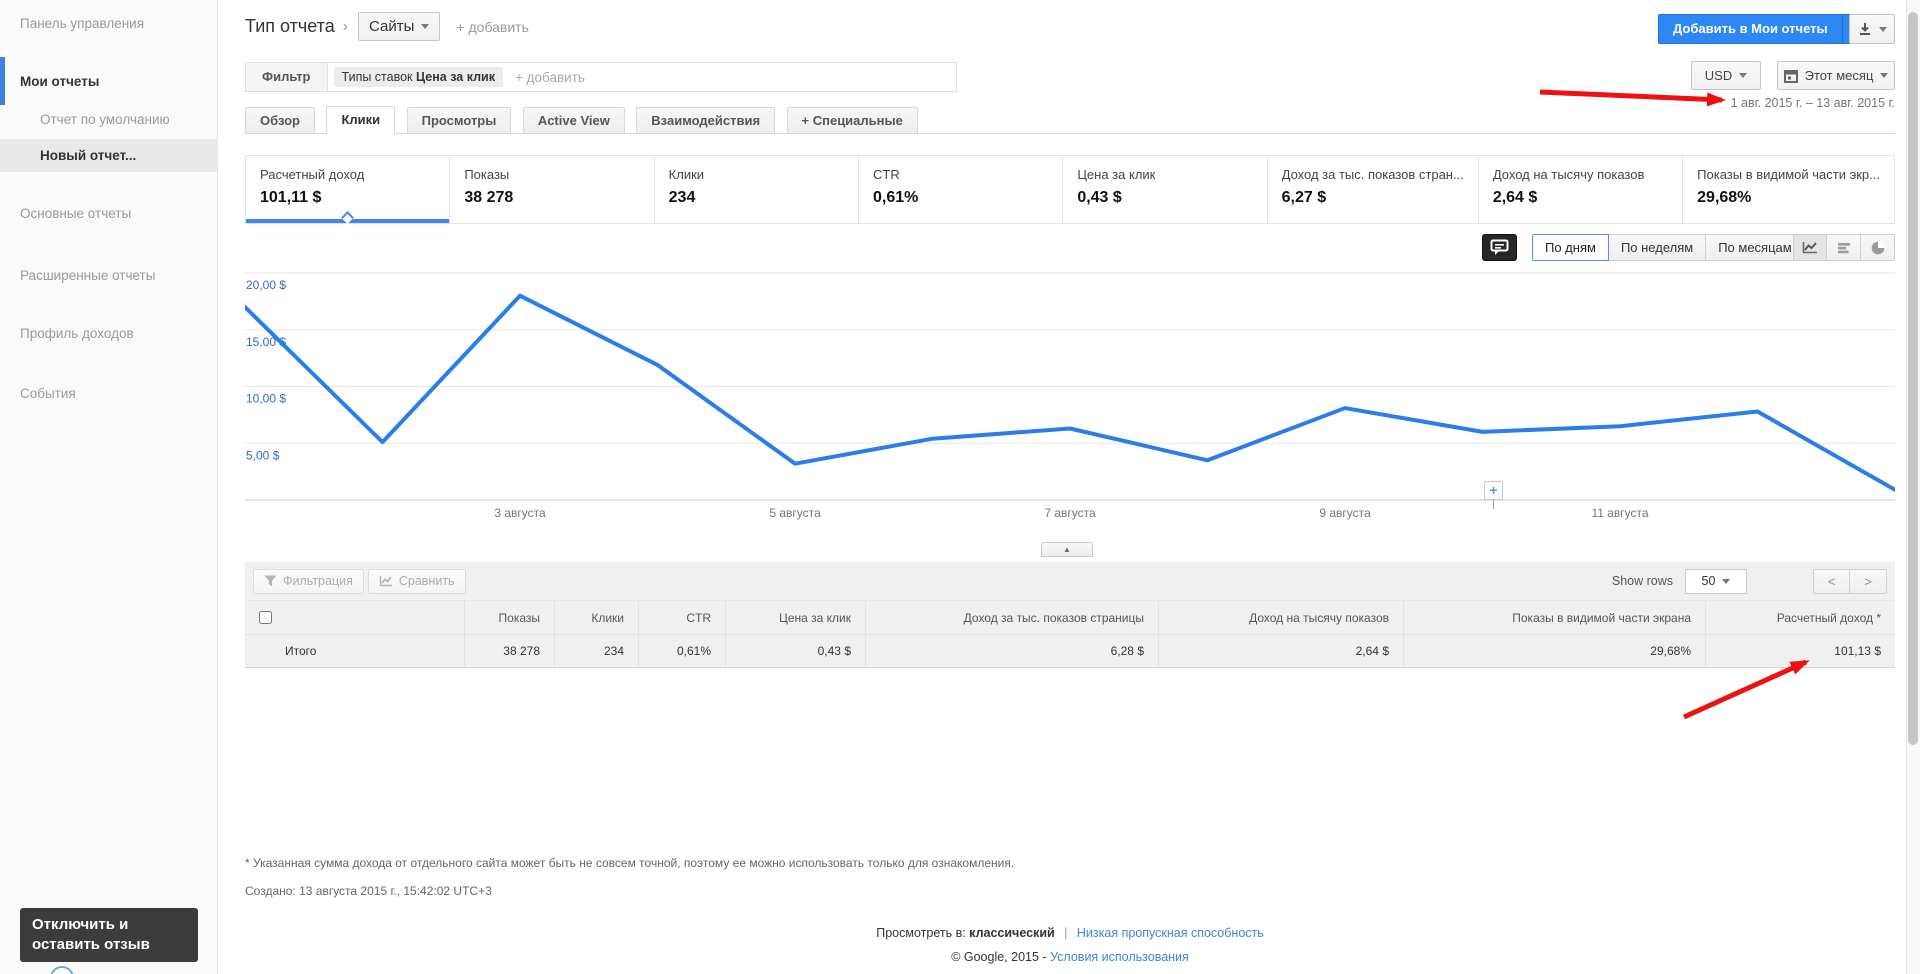 This screenshot has height=974, width=1920. Describe the element at coordinates (59, 81) in the screenshot. I see `sidebar-item-my-reports: Мои отчеты` at that location.